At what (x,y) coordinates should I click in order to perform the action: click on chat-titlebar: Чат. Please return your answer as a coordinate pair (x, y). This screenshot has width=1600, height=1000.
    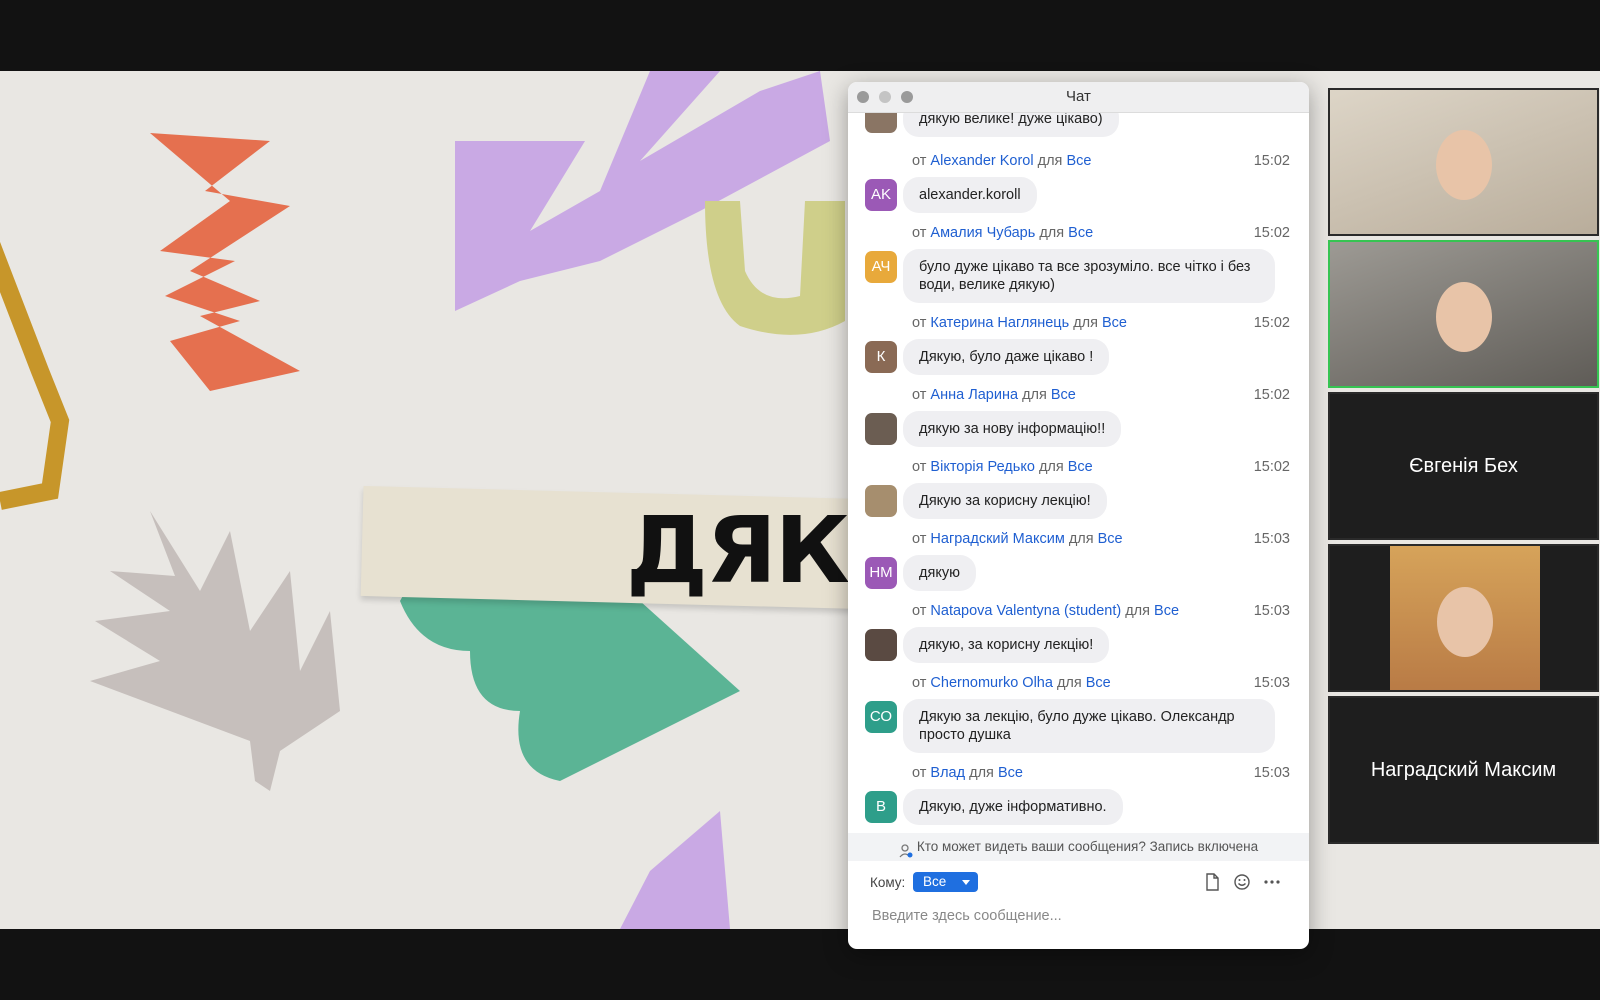
    Looking at the image, I should click on (1078, 97).